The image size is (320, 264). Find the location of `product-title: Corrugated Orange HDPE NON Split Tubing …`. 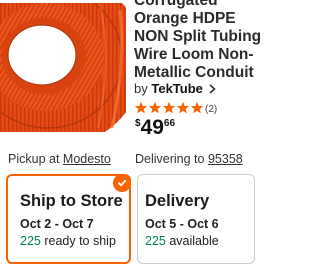

product-title: Corrugated Orange HDPE NON Split Tubing … is located at coordinates (198, 41).